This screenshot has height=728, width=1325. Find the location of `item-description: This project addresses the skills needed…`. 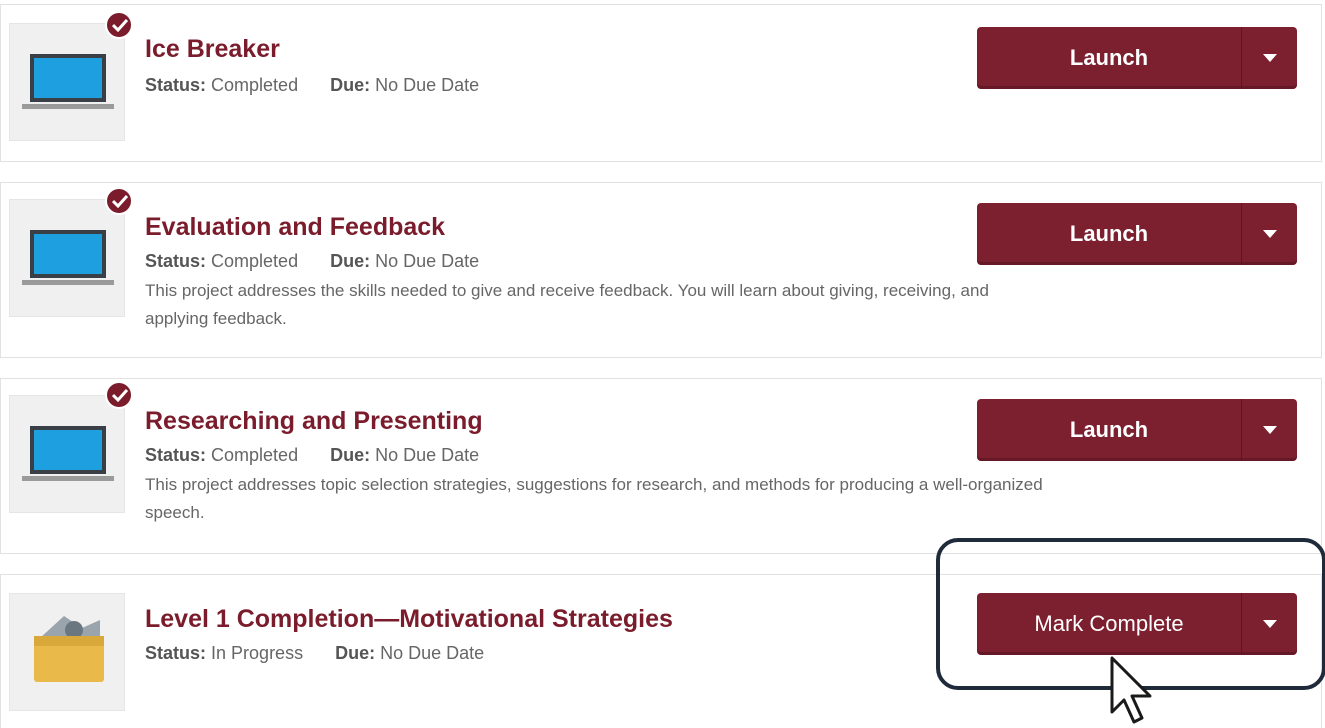

item-description: This project addresses the skills needed… is located at coordinates (567, 304).